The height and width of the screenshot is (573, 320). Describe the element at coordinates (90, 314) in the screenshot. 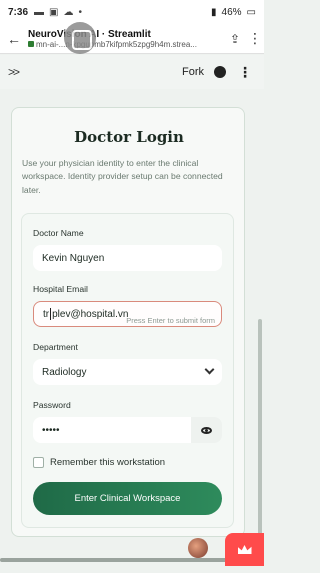

I see `email-value-suffix: plev@hospital.vn` at that location.